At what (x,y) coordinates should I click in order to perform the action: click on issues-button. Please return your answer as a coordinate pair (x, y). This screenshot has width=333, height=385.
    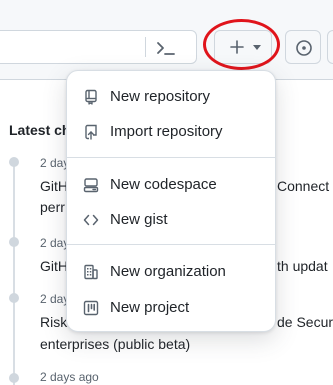
    Looking at the image, I should click on (303, 47).